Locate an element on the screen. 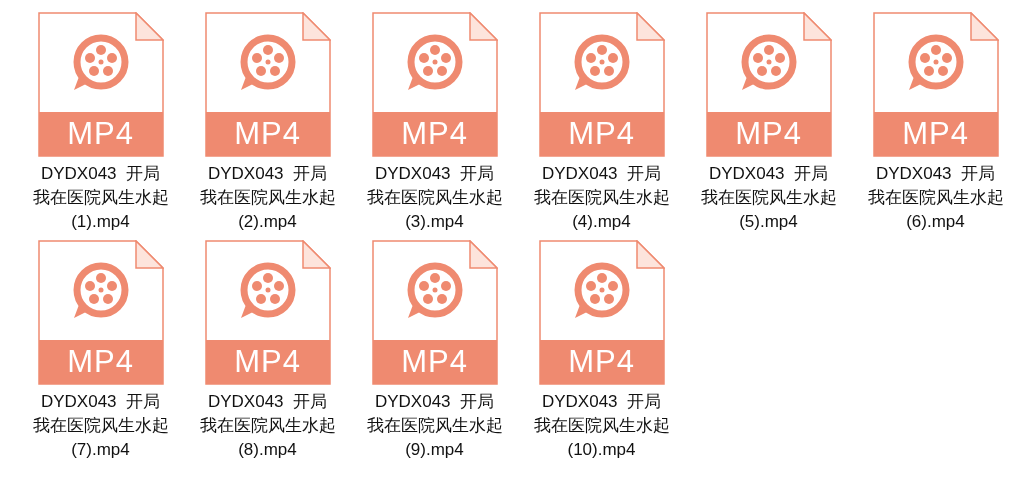 The image size is (1023, 482). file-name: DYDX043 开局我在医院风生水起 (4).mp4 is located at coordinates (601, 198).